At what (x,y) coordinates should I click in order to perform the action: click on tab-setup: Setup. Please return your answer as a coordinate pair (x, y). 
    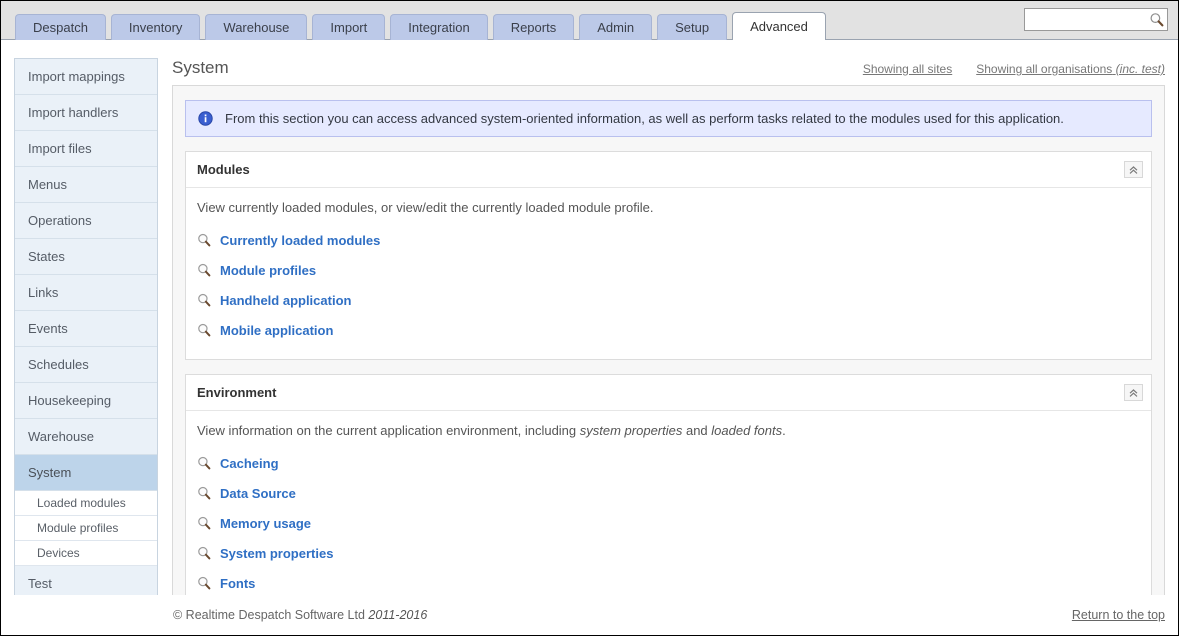
    Looking at the image, I should click on (692, 27).